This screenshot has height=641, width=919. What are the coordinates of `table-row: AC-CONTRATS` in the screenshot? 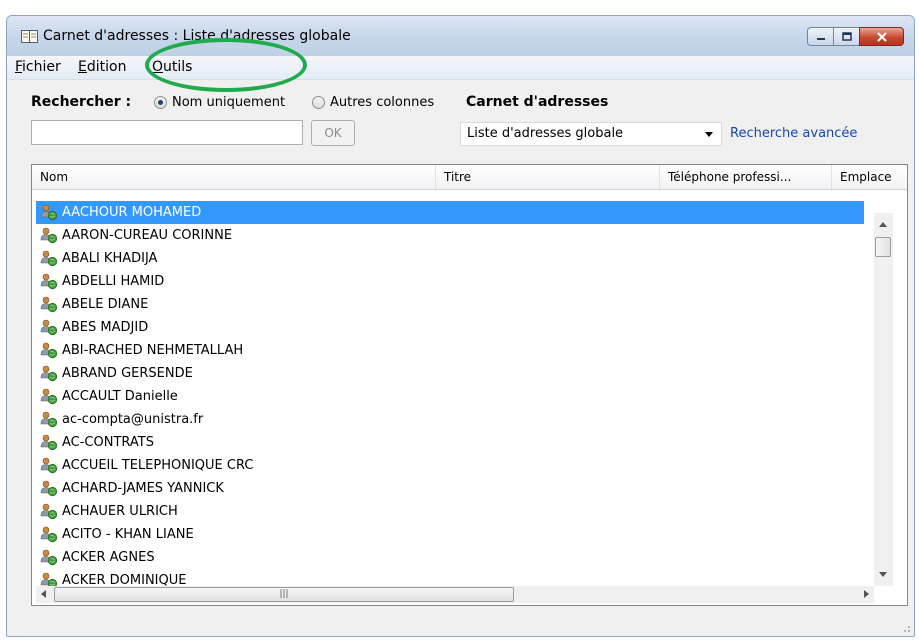 It's located at (450, 442).